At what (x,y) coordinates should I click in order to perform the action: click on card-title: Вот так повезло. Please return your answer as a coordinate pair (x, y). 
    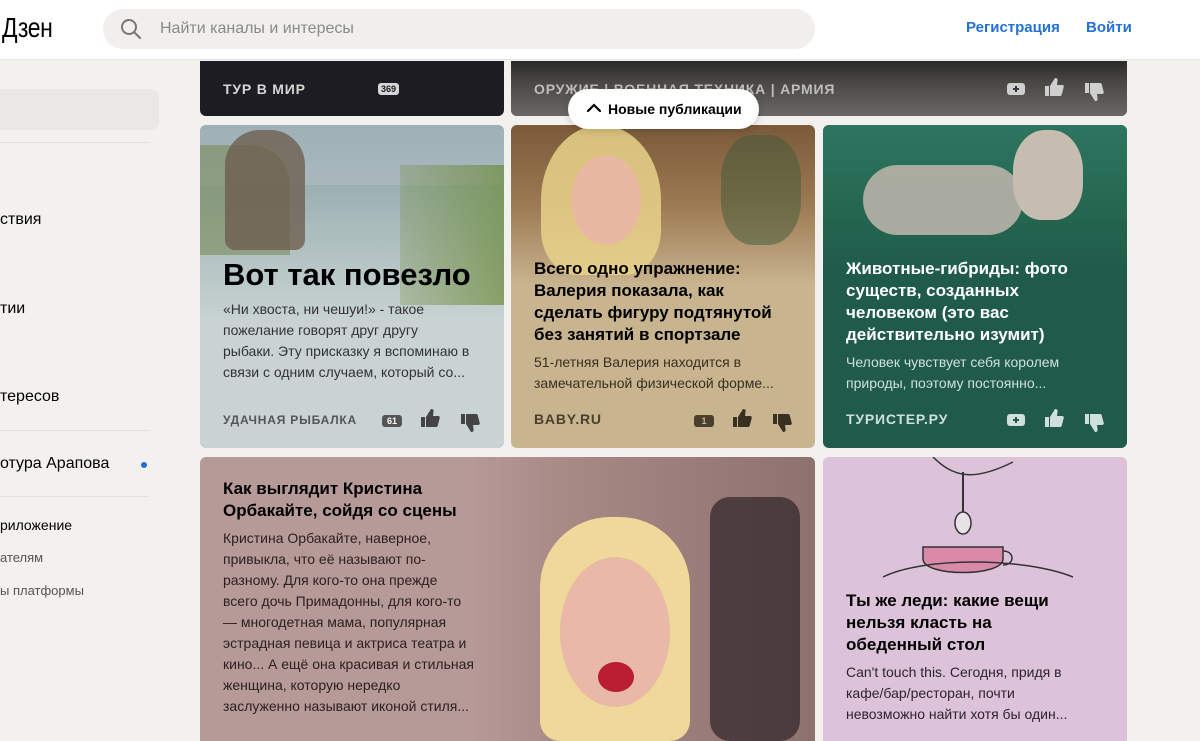
    Looking at the image, I should click on (347, 275).